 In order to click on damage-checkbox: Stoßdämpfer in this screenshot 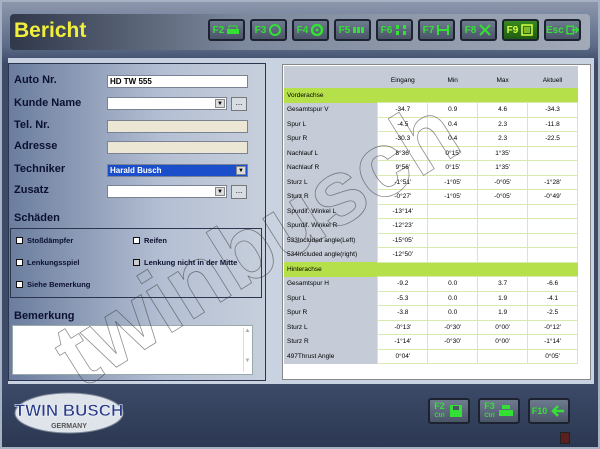, I will do `click(44, 240)`.